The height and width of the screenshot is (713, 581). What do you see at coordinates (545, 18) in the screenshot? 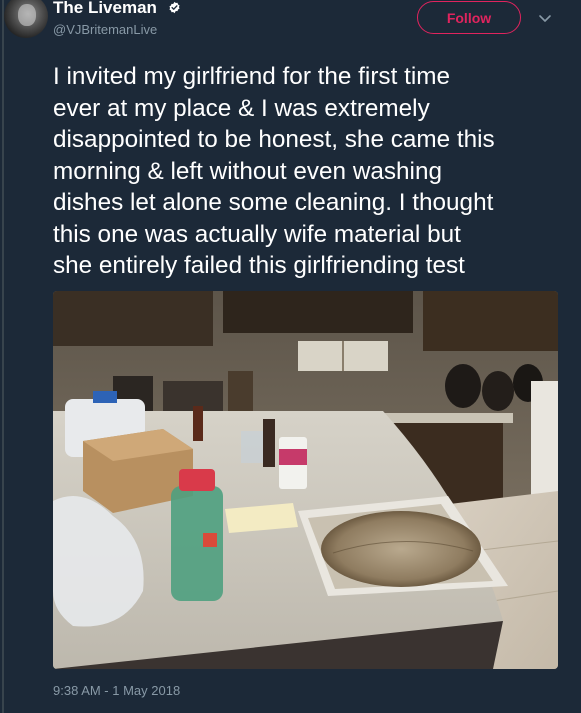
I see `chevron-down-icon` at bounding box center [545, 18].